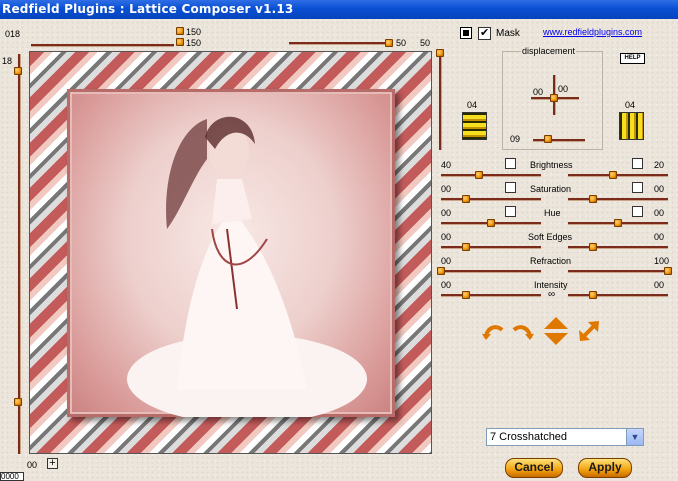 This screenshot has width=678, height=481. Describe the element at coordinates (659, 189) in the screenshot. I see `saturation-right-value: 00` at that location.